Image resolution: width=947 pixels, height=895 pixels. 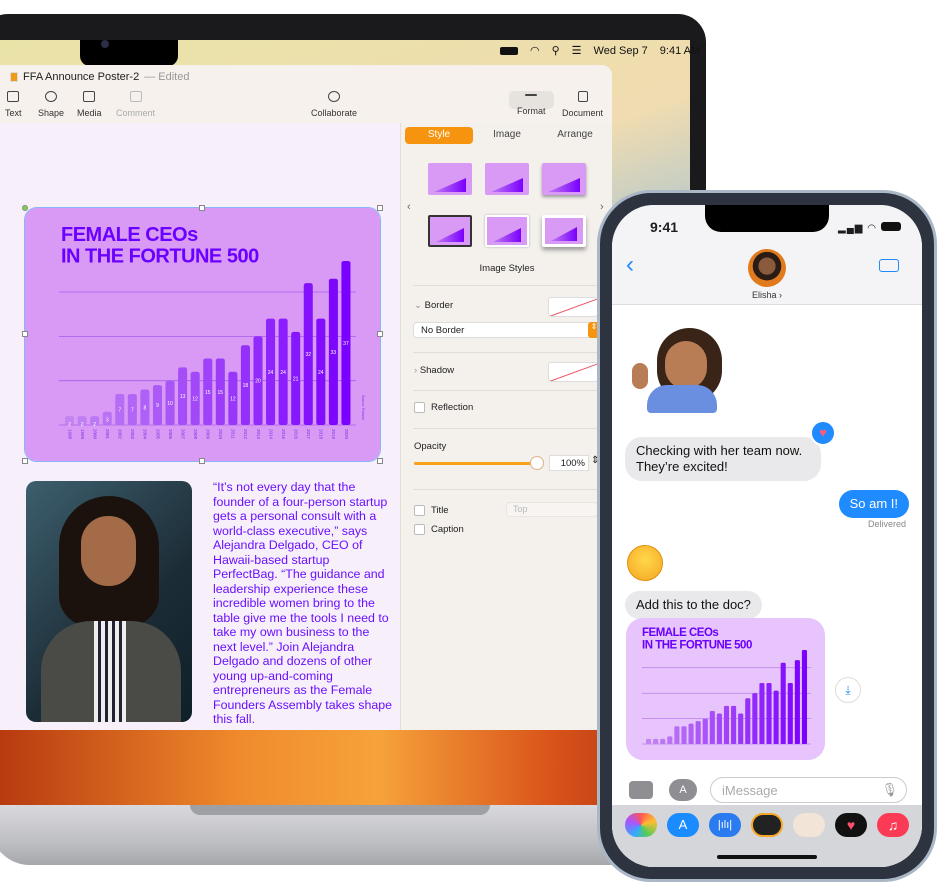 What do you see at coordinates (552, 509) in the screenshot?
I see `title-position-select: Top` at bounding box center [552, 509].